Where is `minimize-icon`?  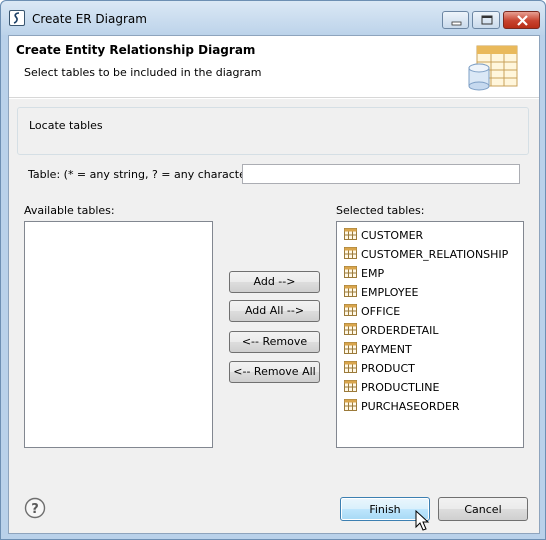
minimize-icon is located at coordinates (456, 23).